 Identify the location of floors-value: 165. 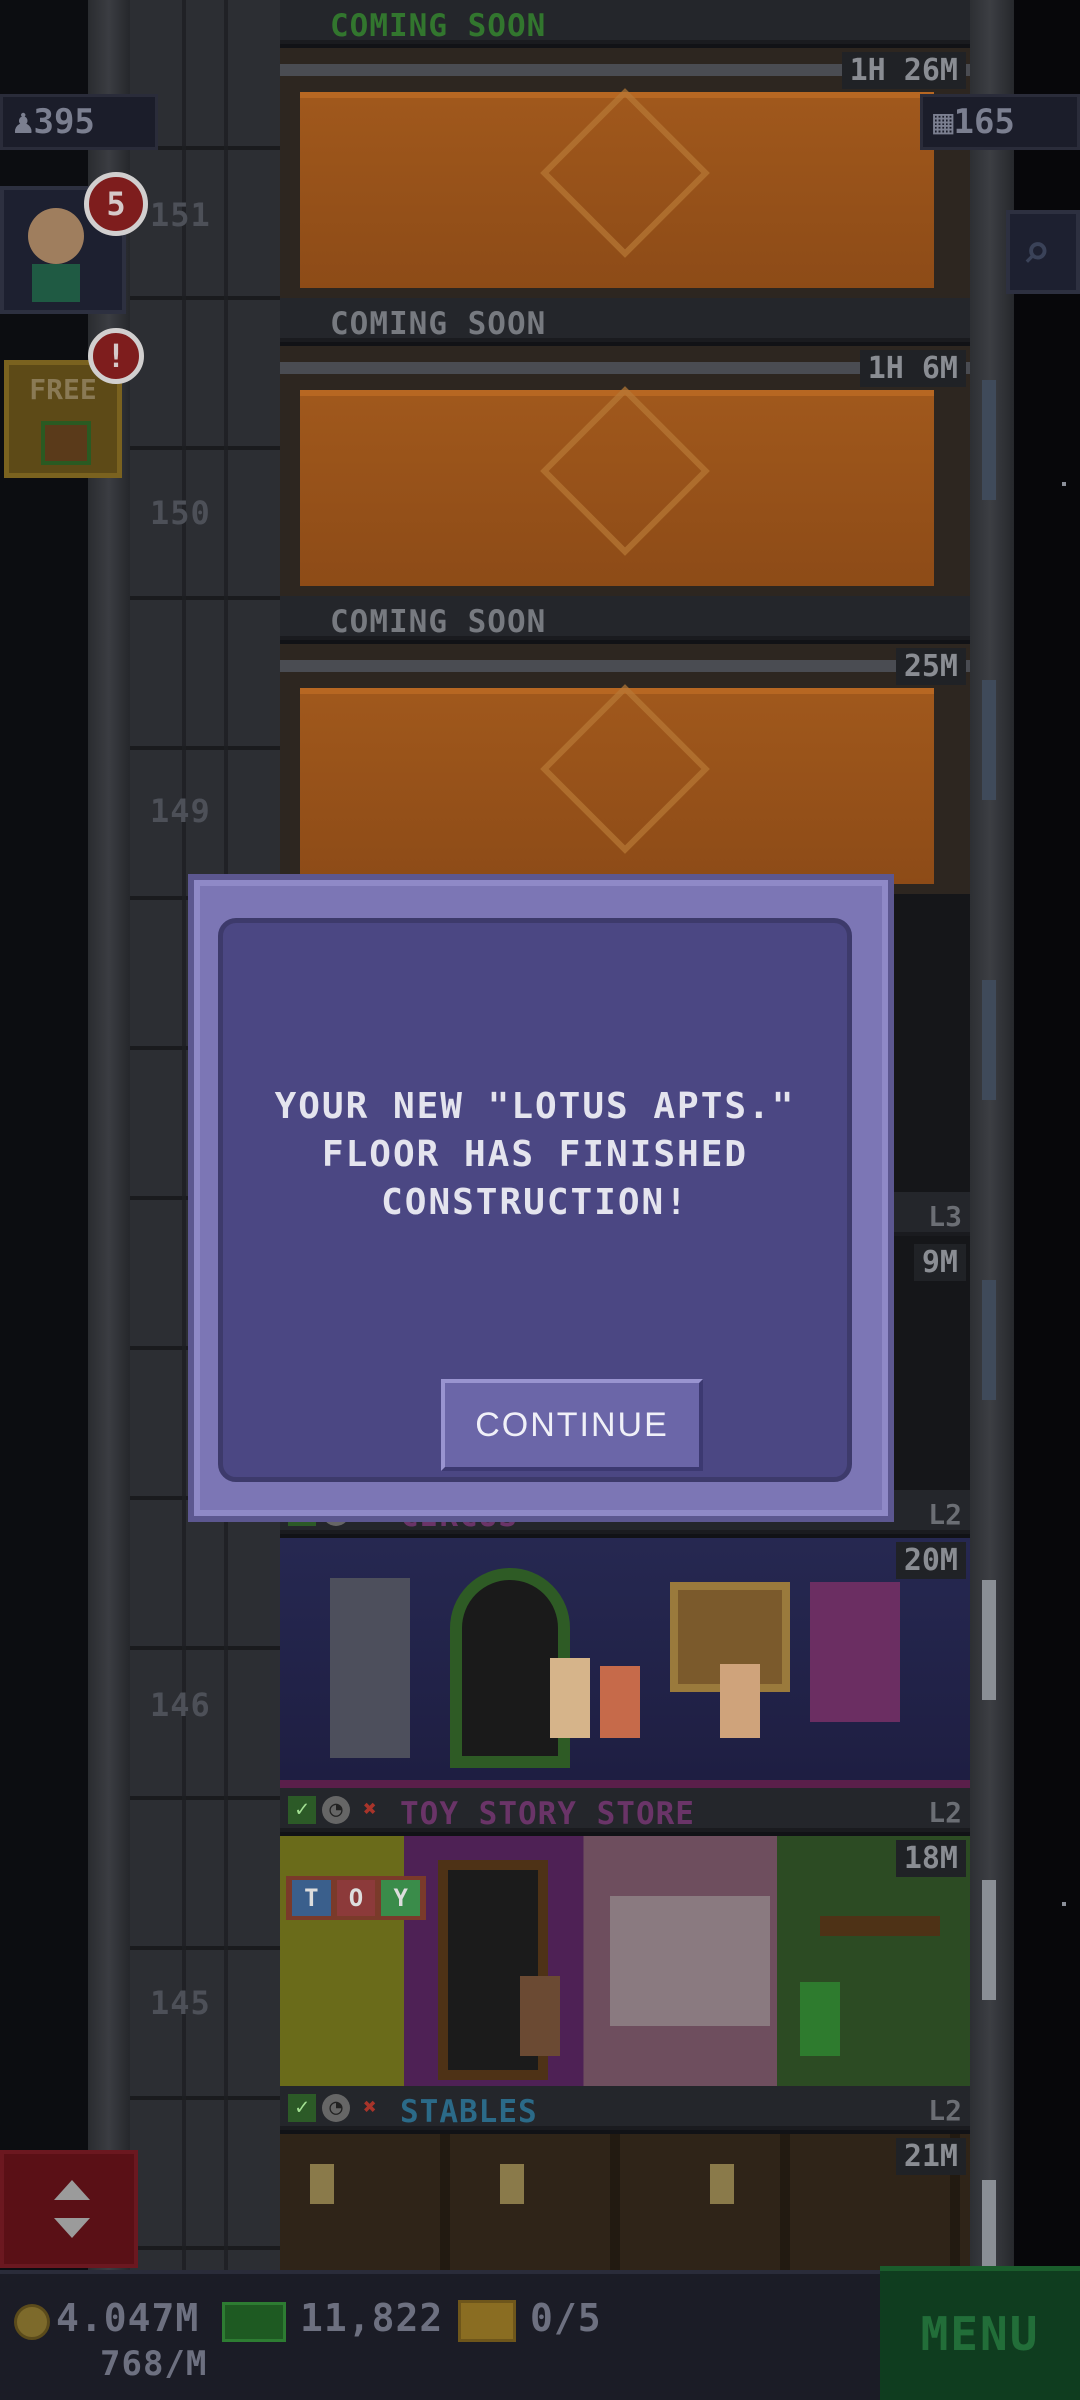
(984, 122).